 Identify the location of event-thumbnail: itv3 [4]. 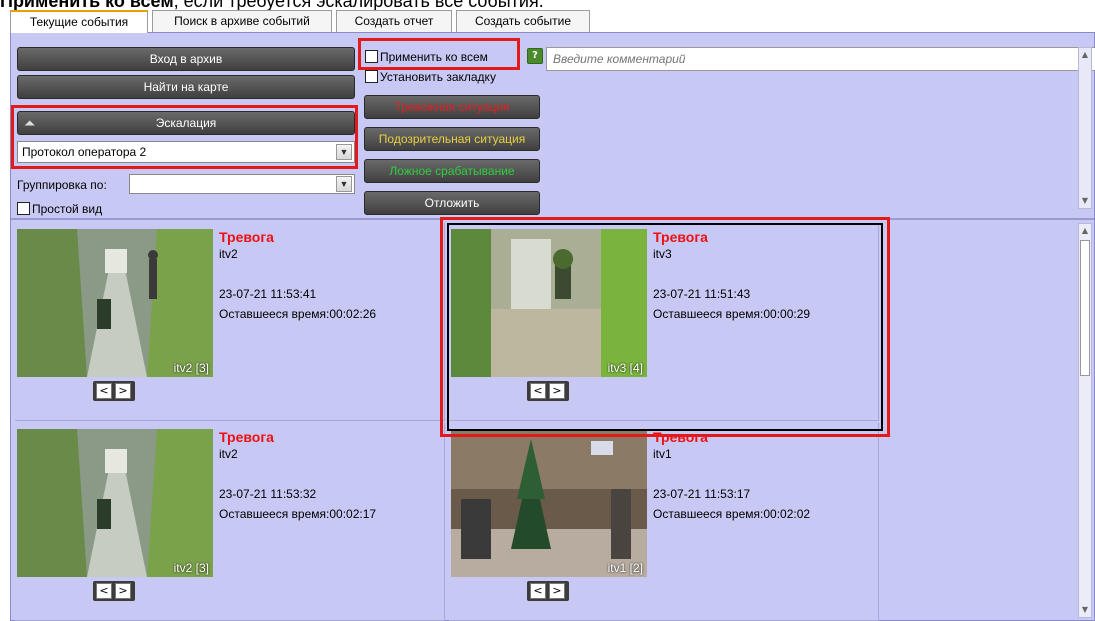
(549, 303).